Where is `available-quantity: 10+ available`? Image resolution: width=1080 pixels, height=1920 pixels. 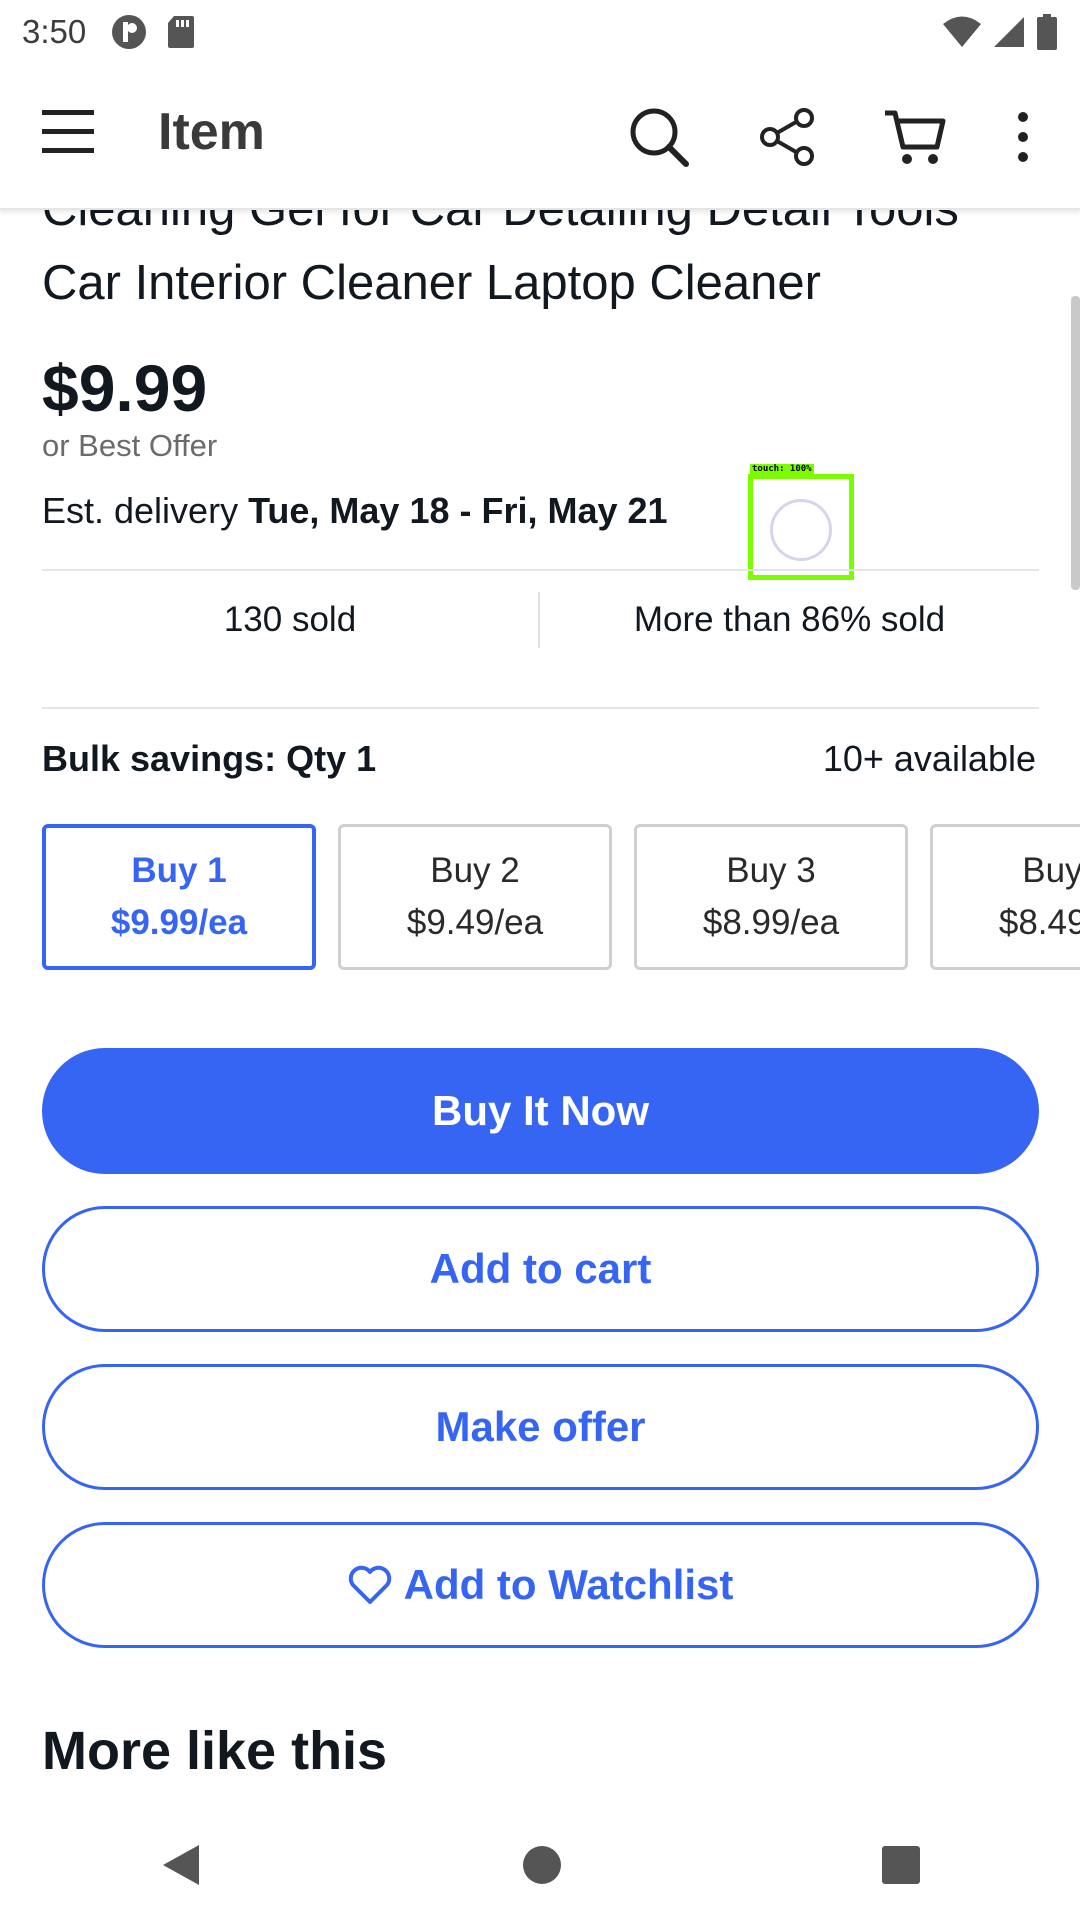
available-quantity: 10+ available is located at coordinates (929, 758).